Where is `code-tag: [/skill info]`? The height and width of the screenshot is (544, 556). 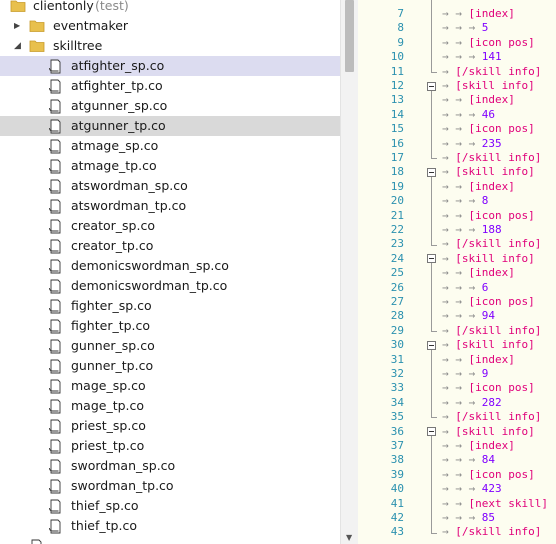
code-tag: [/skill info] is located at coordinates (498, 71).